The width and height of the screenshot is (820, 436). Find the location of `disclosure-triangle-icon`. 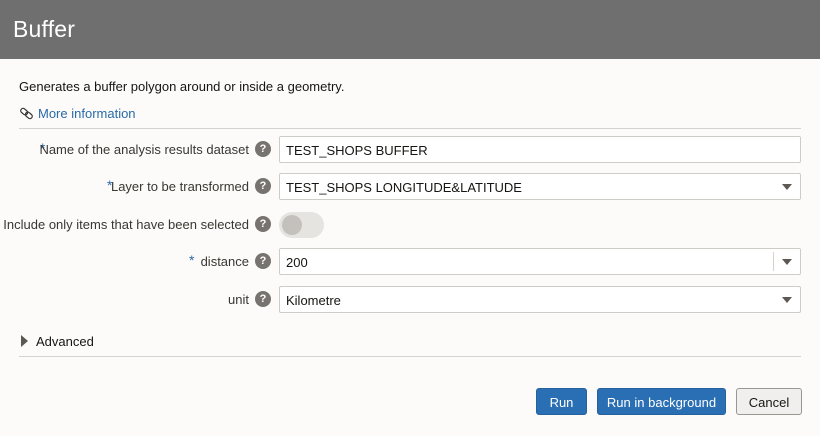

disclosure-triangle-icon is located at coordinates (24, 341).